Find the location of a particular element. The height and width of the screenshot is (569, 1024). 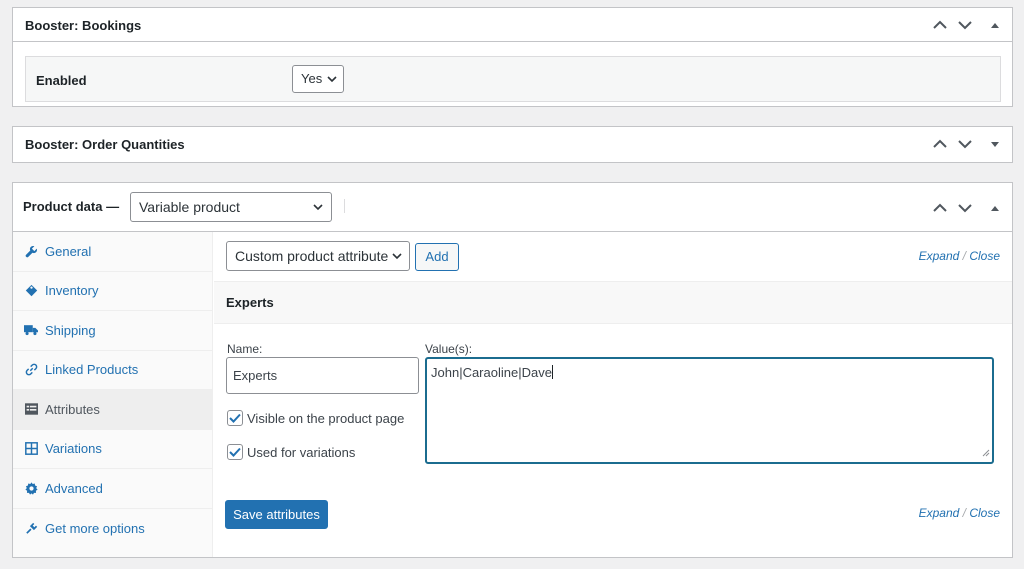

text-cursor is located at coordinates (552, 372).